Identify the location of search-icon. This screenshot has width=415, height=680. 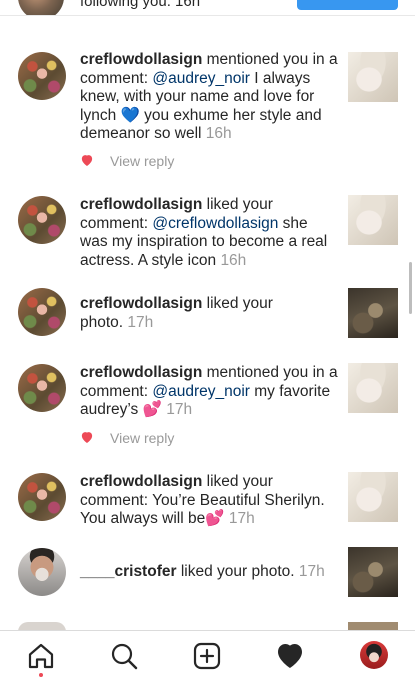
(124, 656).